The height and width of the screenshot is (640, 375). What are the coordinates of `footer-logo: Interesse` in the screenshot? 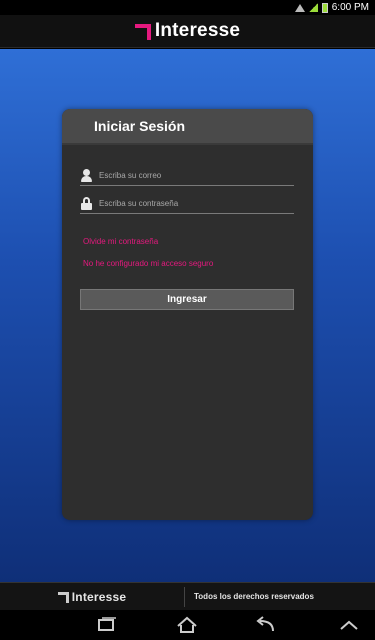 It's located at (92, 597).